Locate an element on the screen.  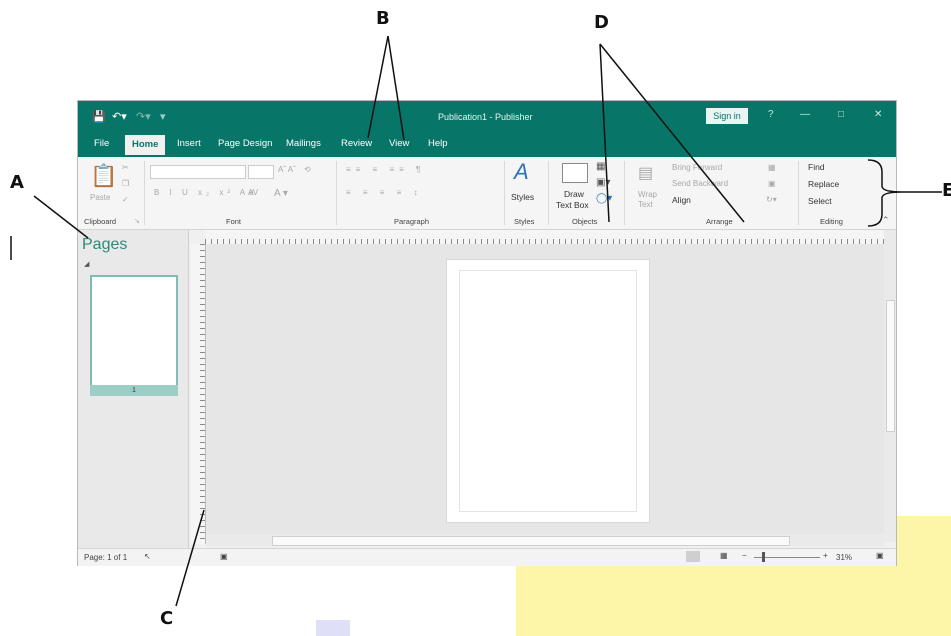
annotation-label-d: D is located at coordinates (601, 22).